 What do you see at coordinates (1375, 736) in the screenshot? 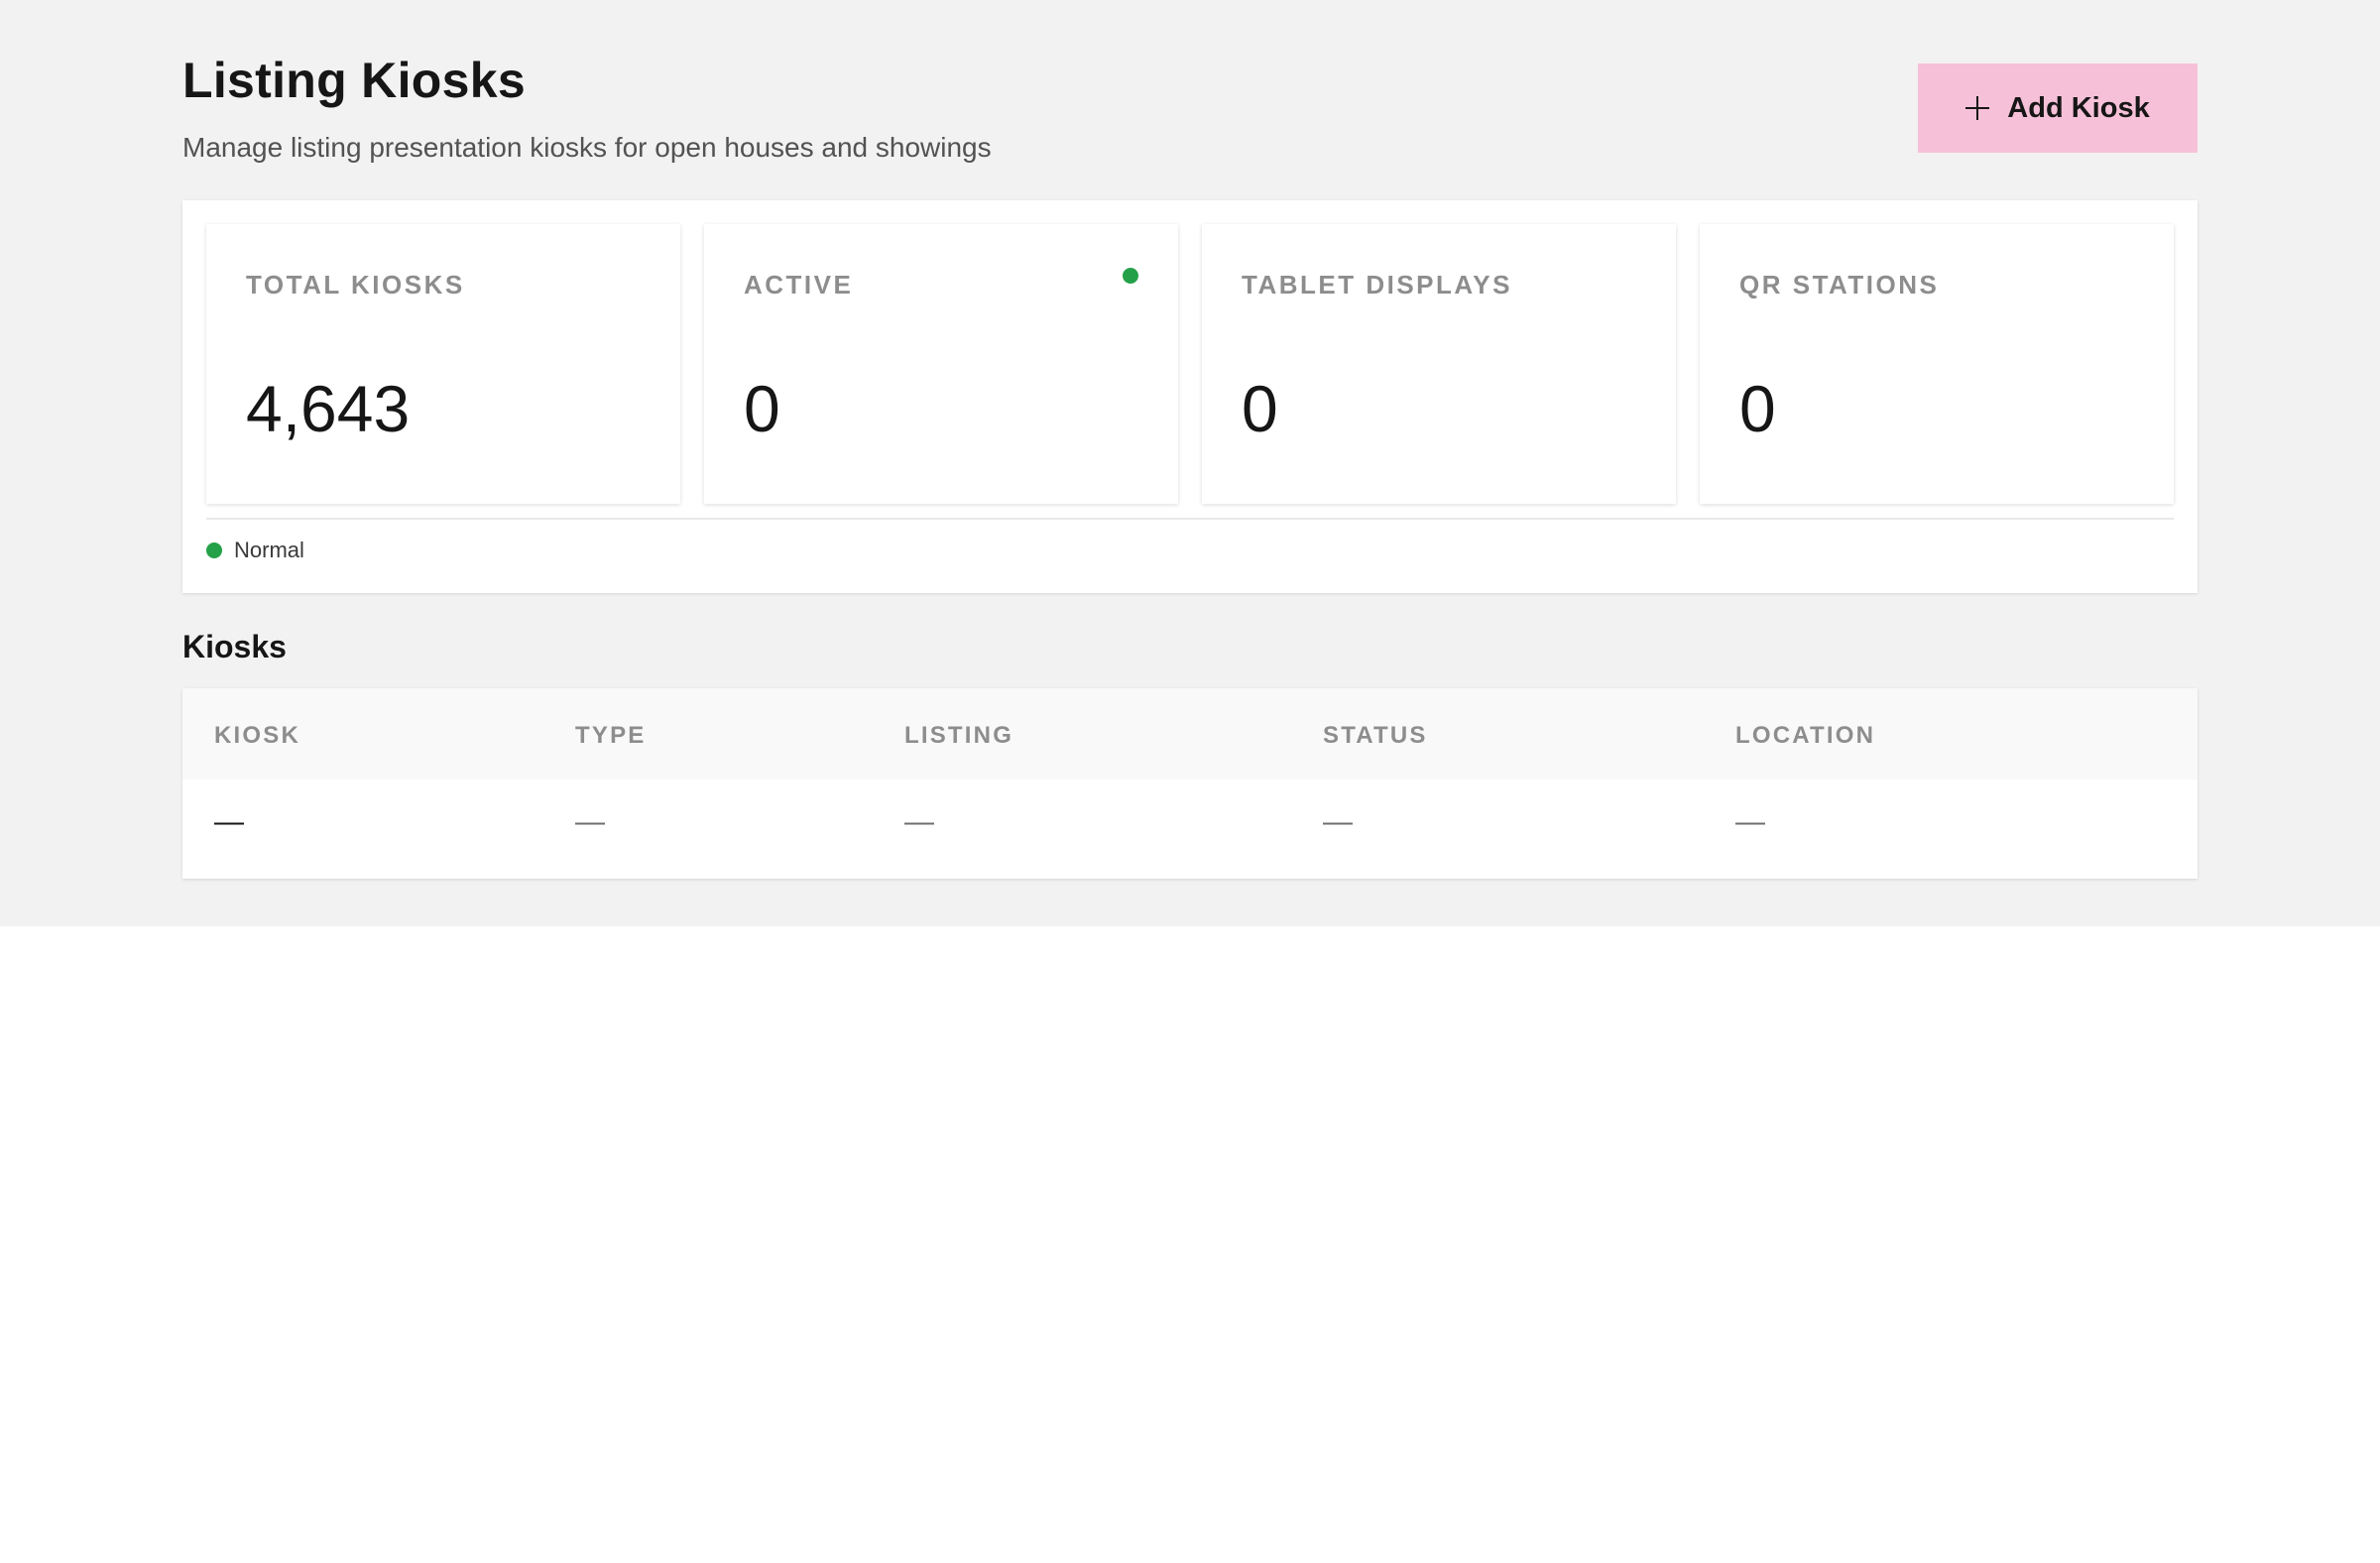
I see `column-header-status: STATUS` at bounding box center [1375, 736].